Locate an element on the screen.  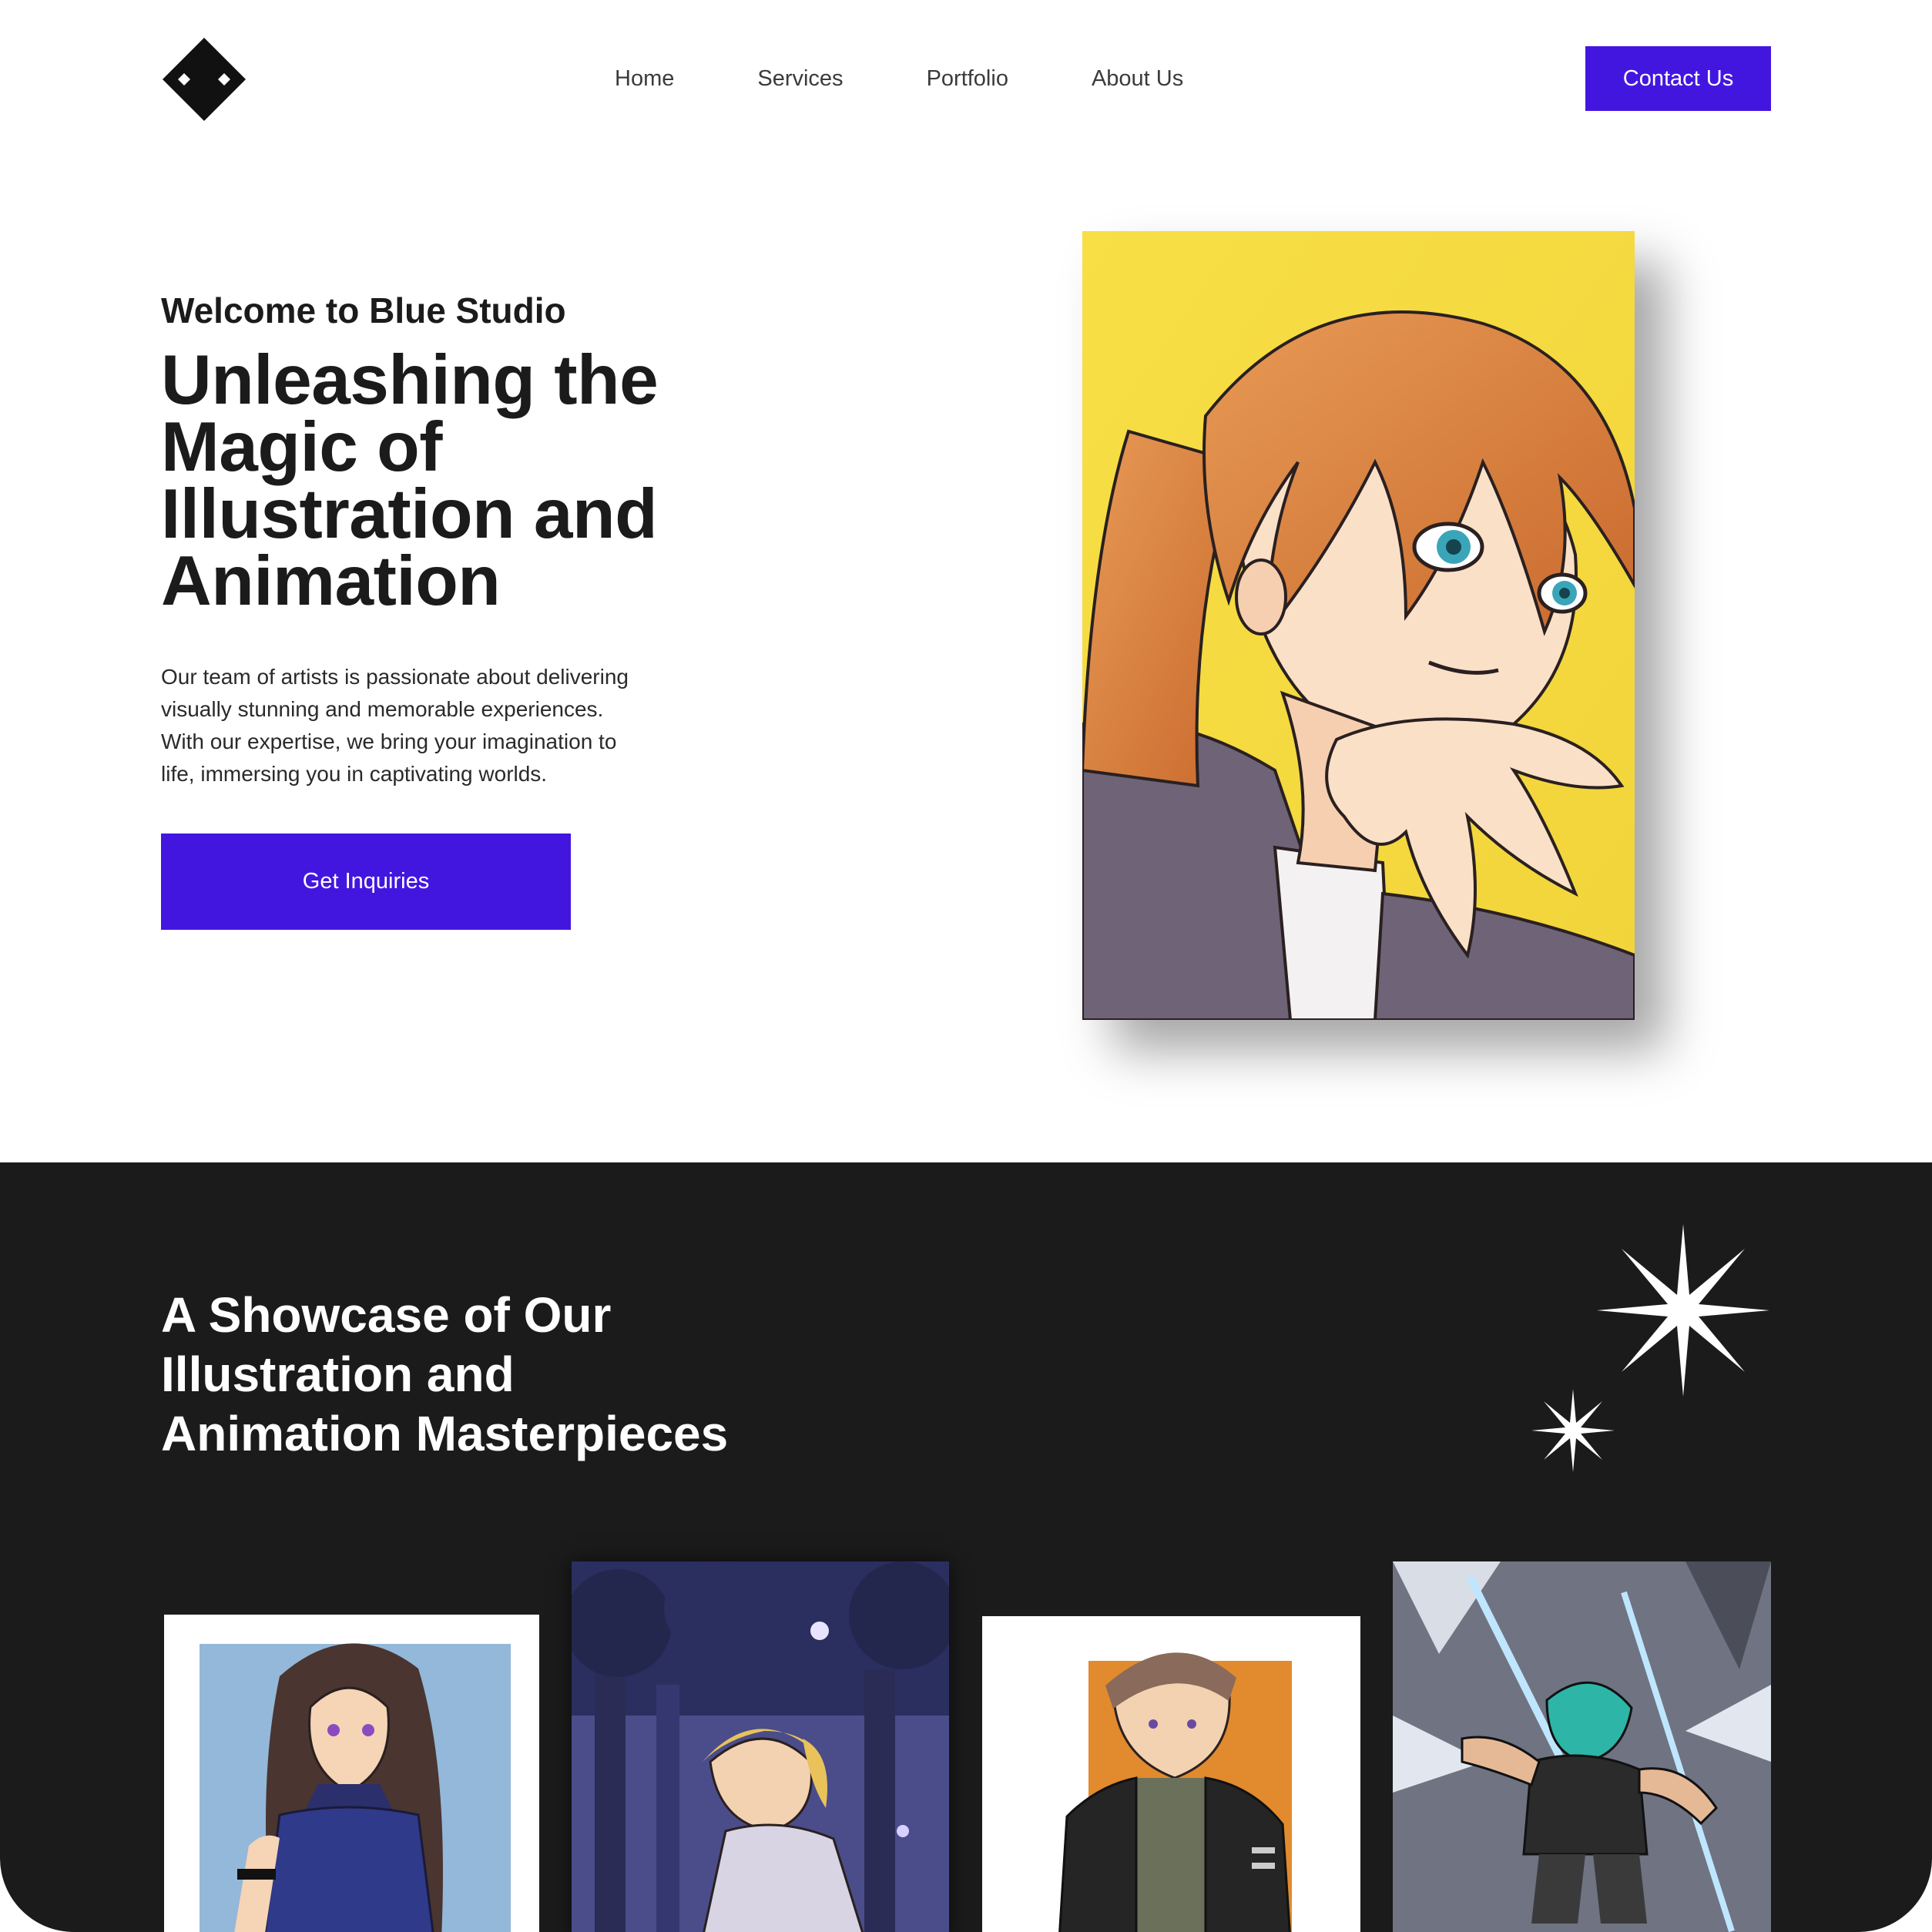
sparkle-large-icon is located at coordinates (1683, 1310).